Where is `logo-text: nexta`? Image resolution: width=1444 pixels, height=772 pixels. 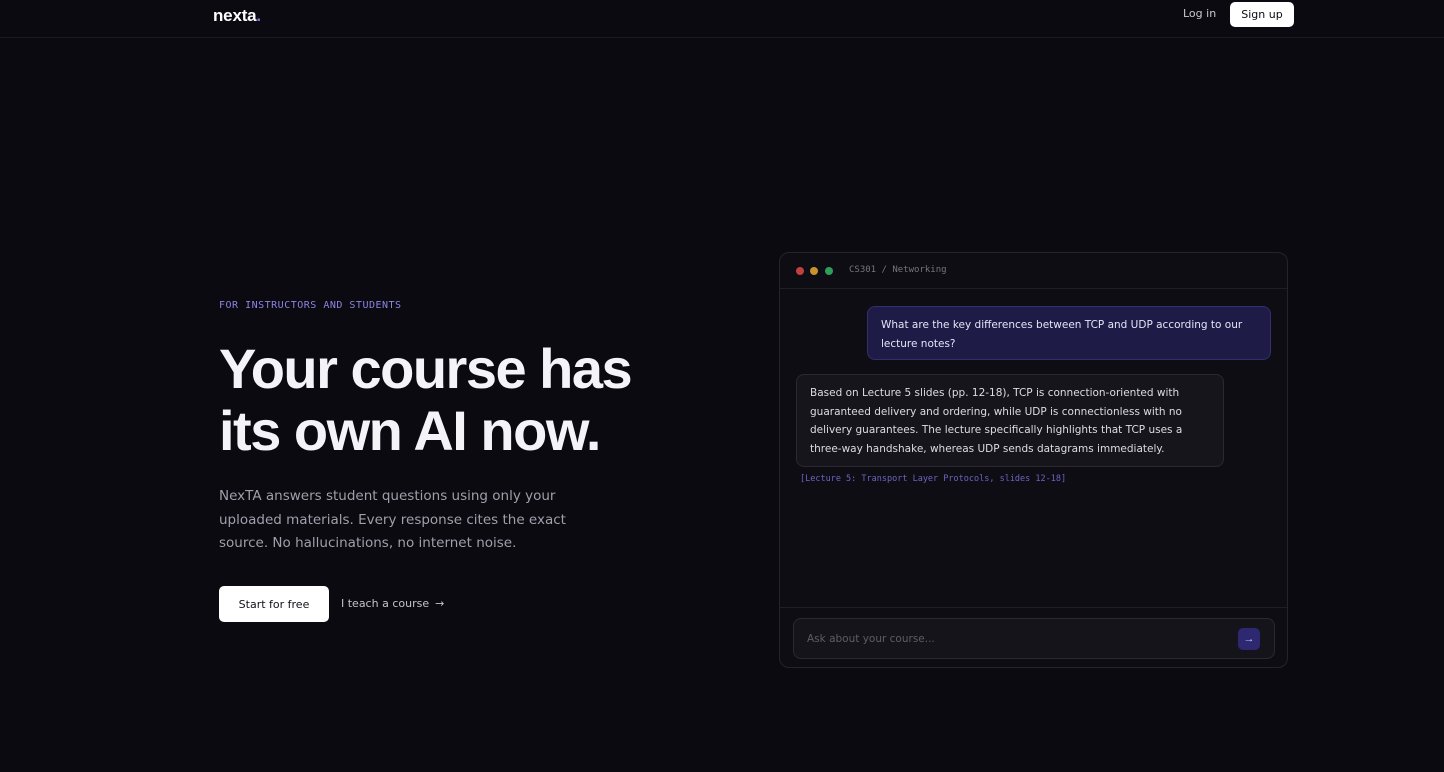 logo-text: nexta is located at coordinates (235, 15).